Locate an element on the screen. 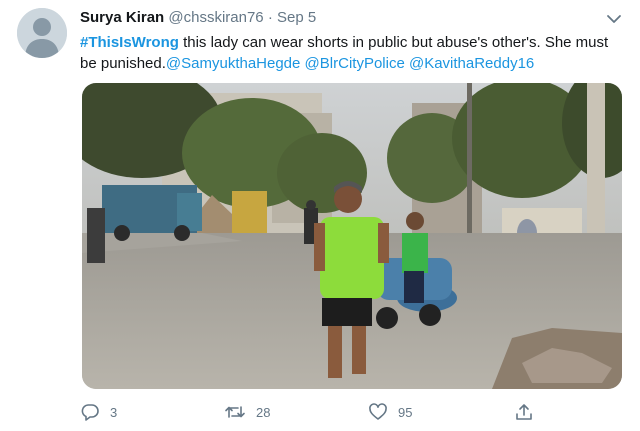  reply-icon is located at coordinates (90, 412).